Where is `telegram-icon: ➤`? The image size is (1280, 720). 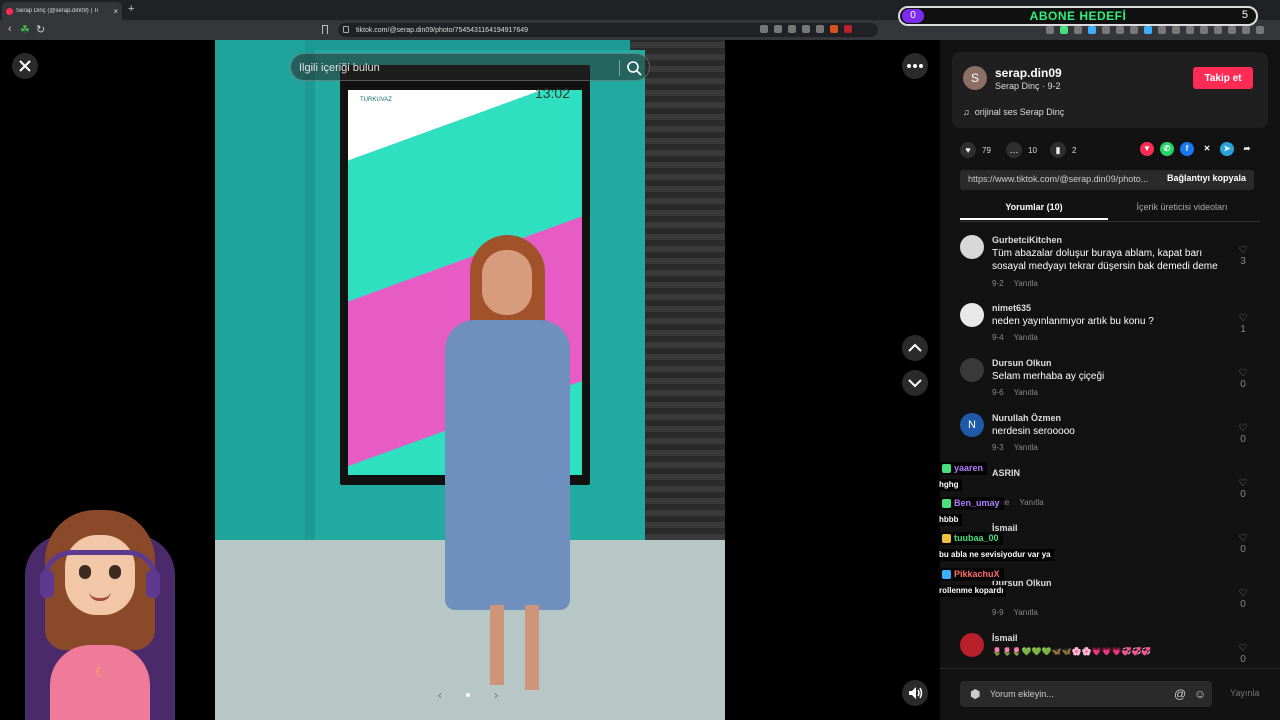
telegram-icon: ➤ is located at coordinates (1227, 149).